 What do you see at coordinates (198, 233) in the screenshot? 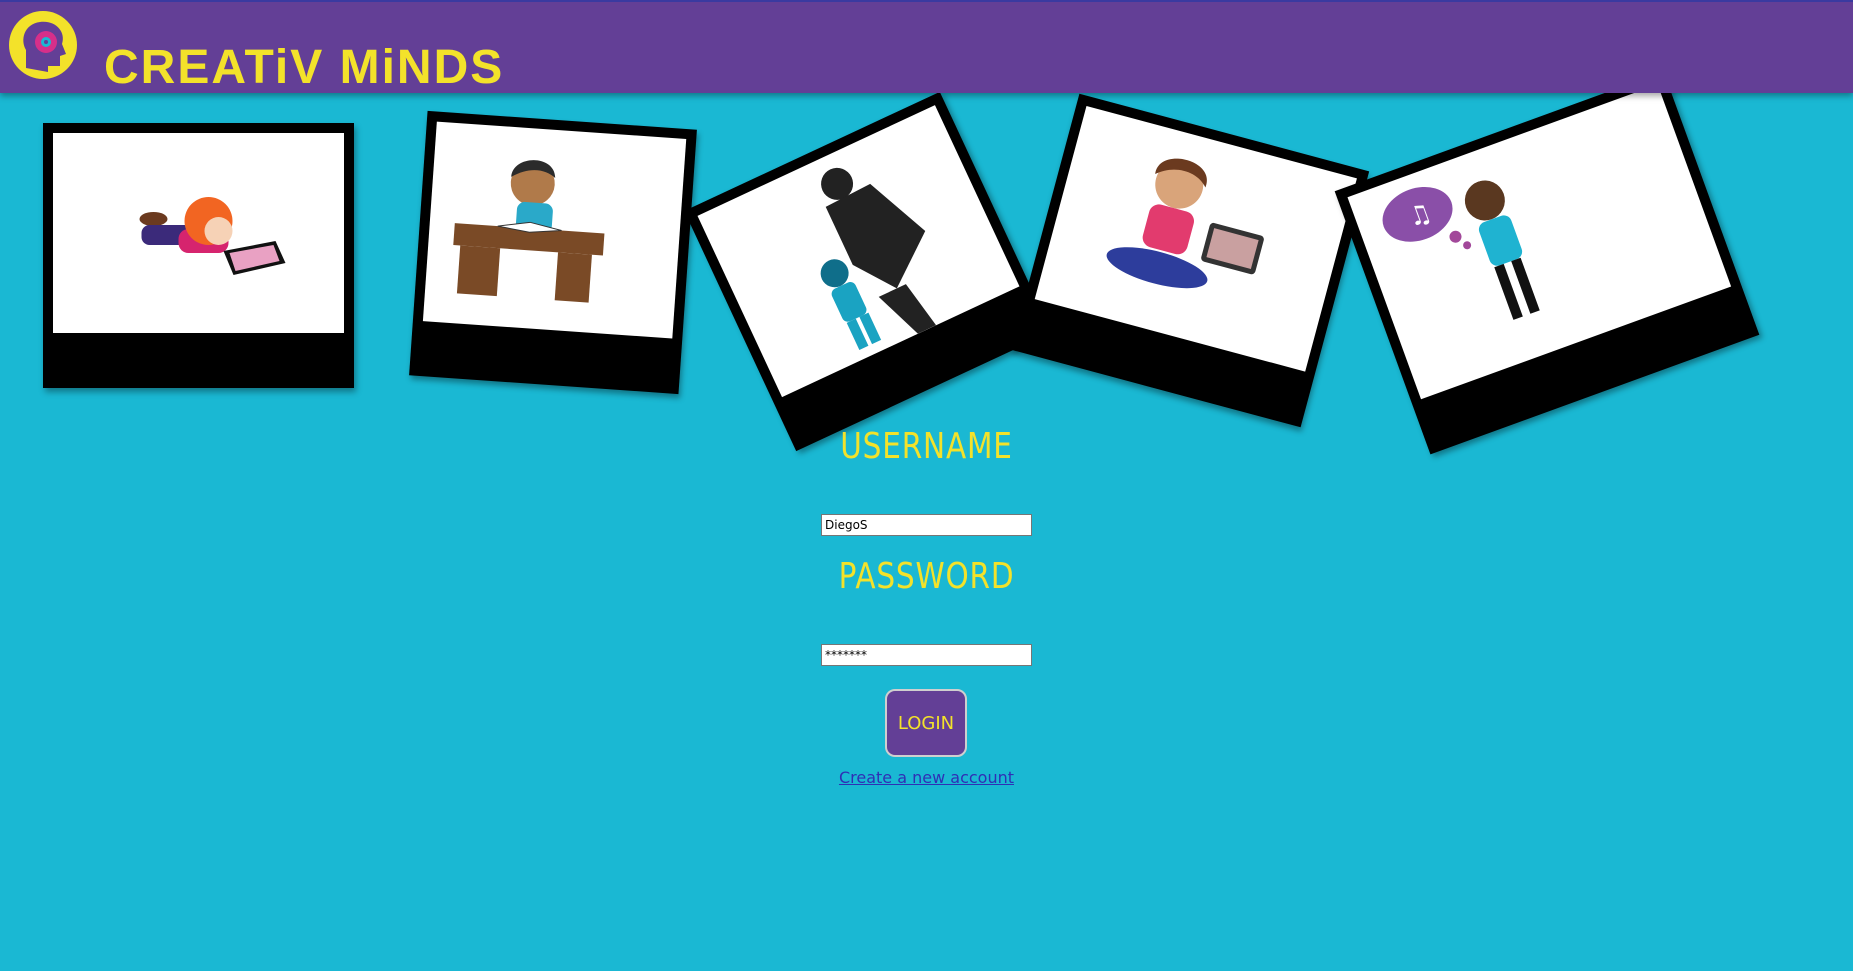
I see `girl-with-tablet-illustration-icon` at bounding box center [198, 233].